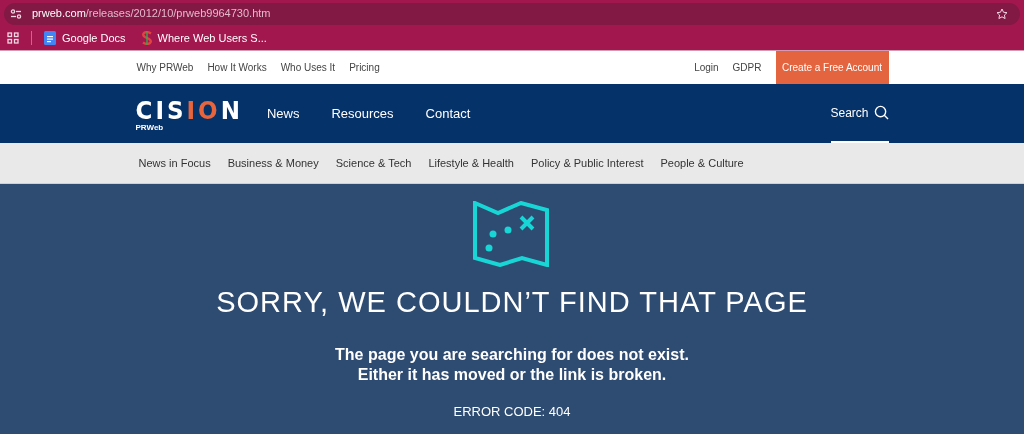 The width and height of the screenshot is (1024, 434). I want to click on top-nav-link: GDPR, so click(747, 67).